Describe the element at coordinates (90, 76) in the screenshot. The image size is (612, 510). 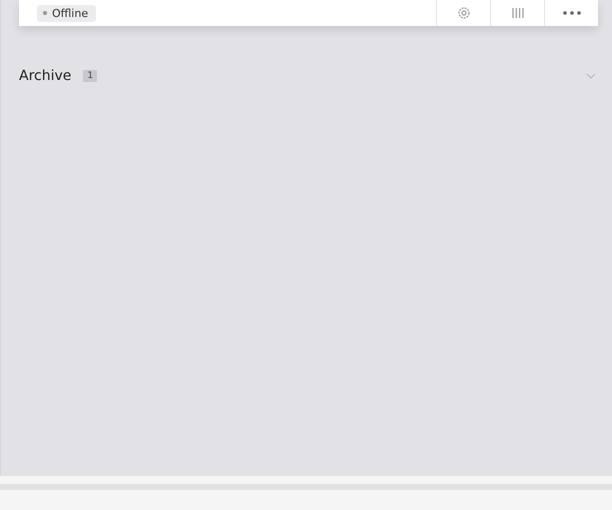
I see `count-badge: 1` at that location.